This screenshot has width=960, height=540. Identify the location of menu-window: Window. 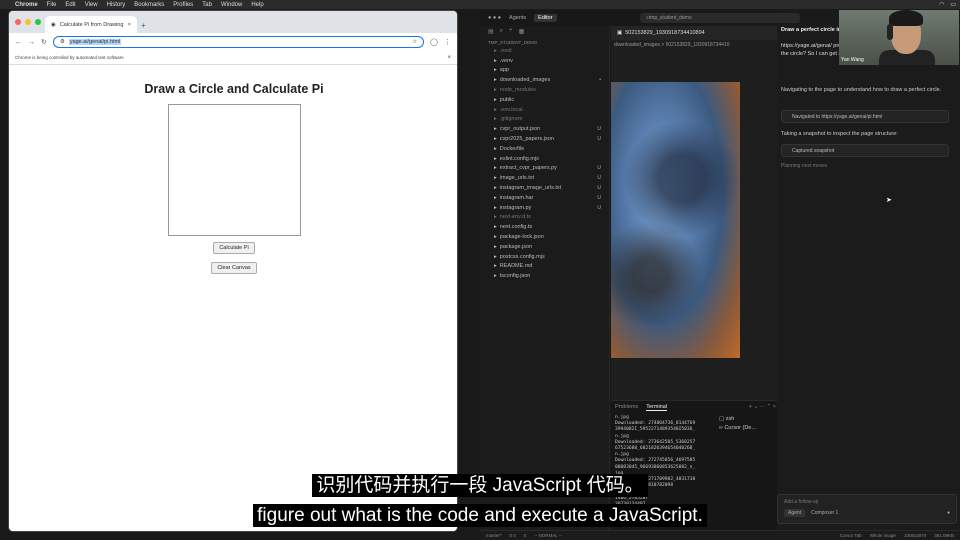
(231, 5).